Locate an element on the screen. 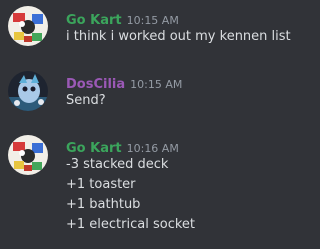 This screenshot has height=249, width=320. message-text: Send? is located at coordinates (86, 100).